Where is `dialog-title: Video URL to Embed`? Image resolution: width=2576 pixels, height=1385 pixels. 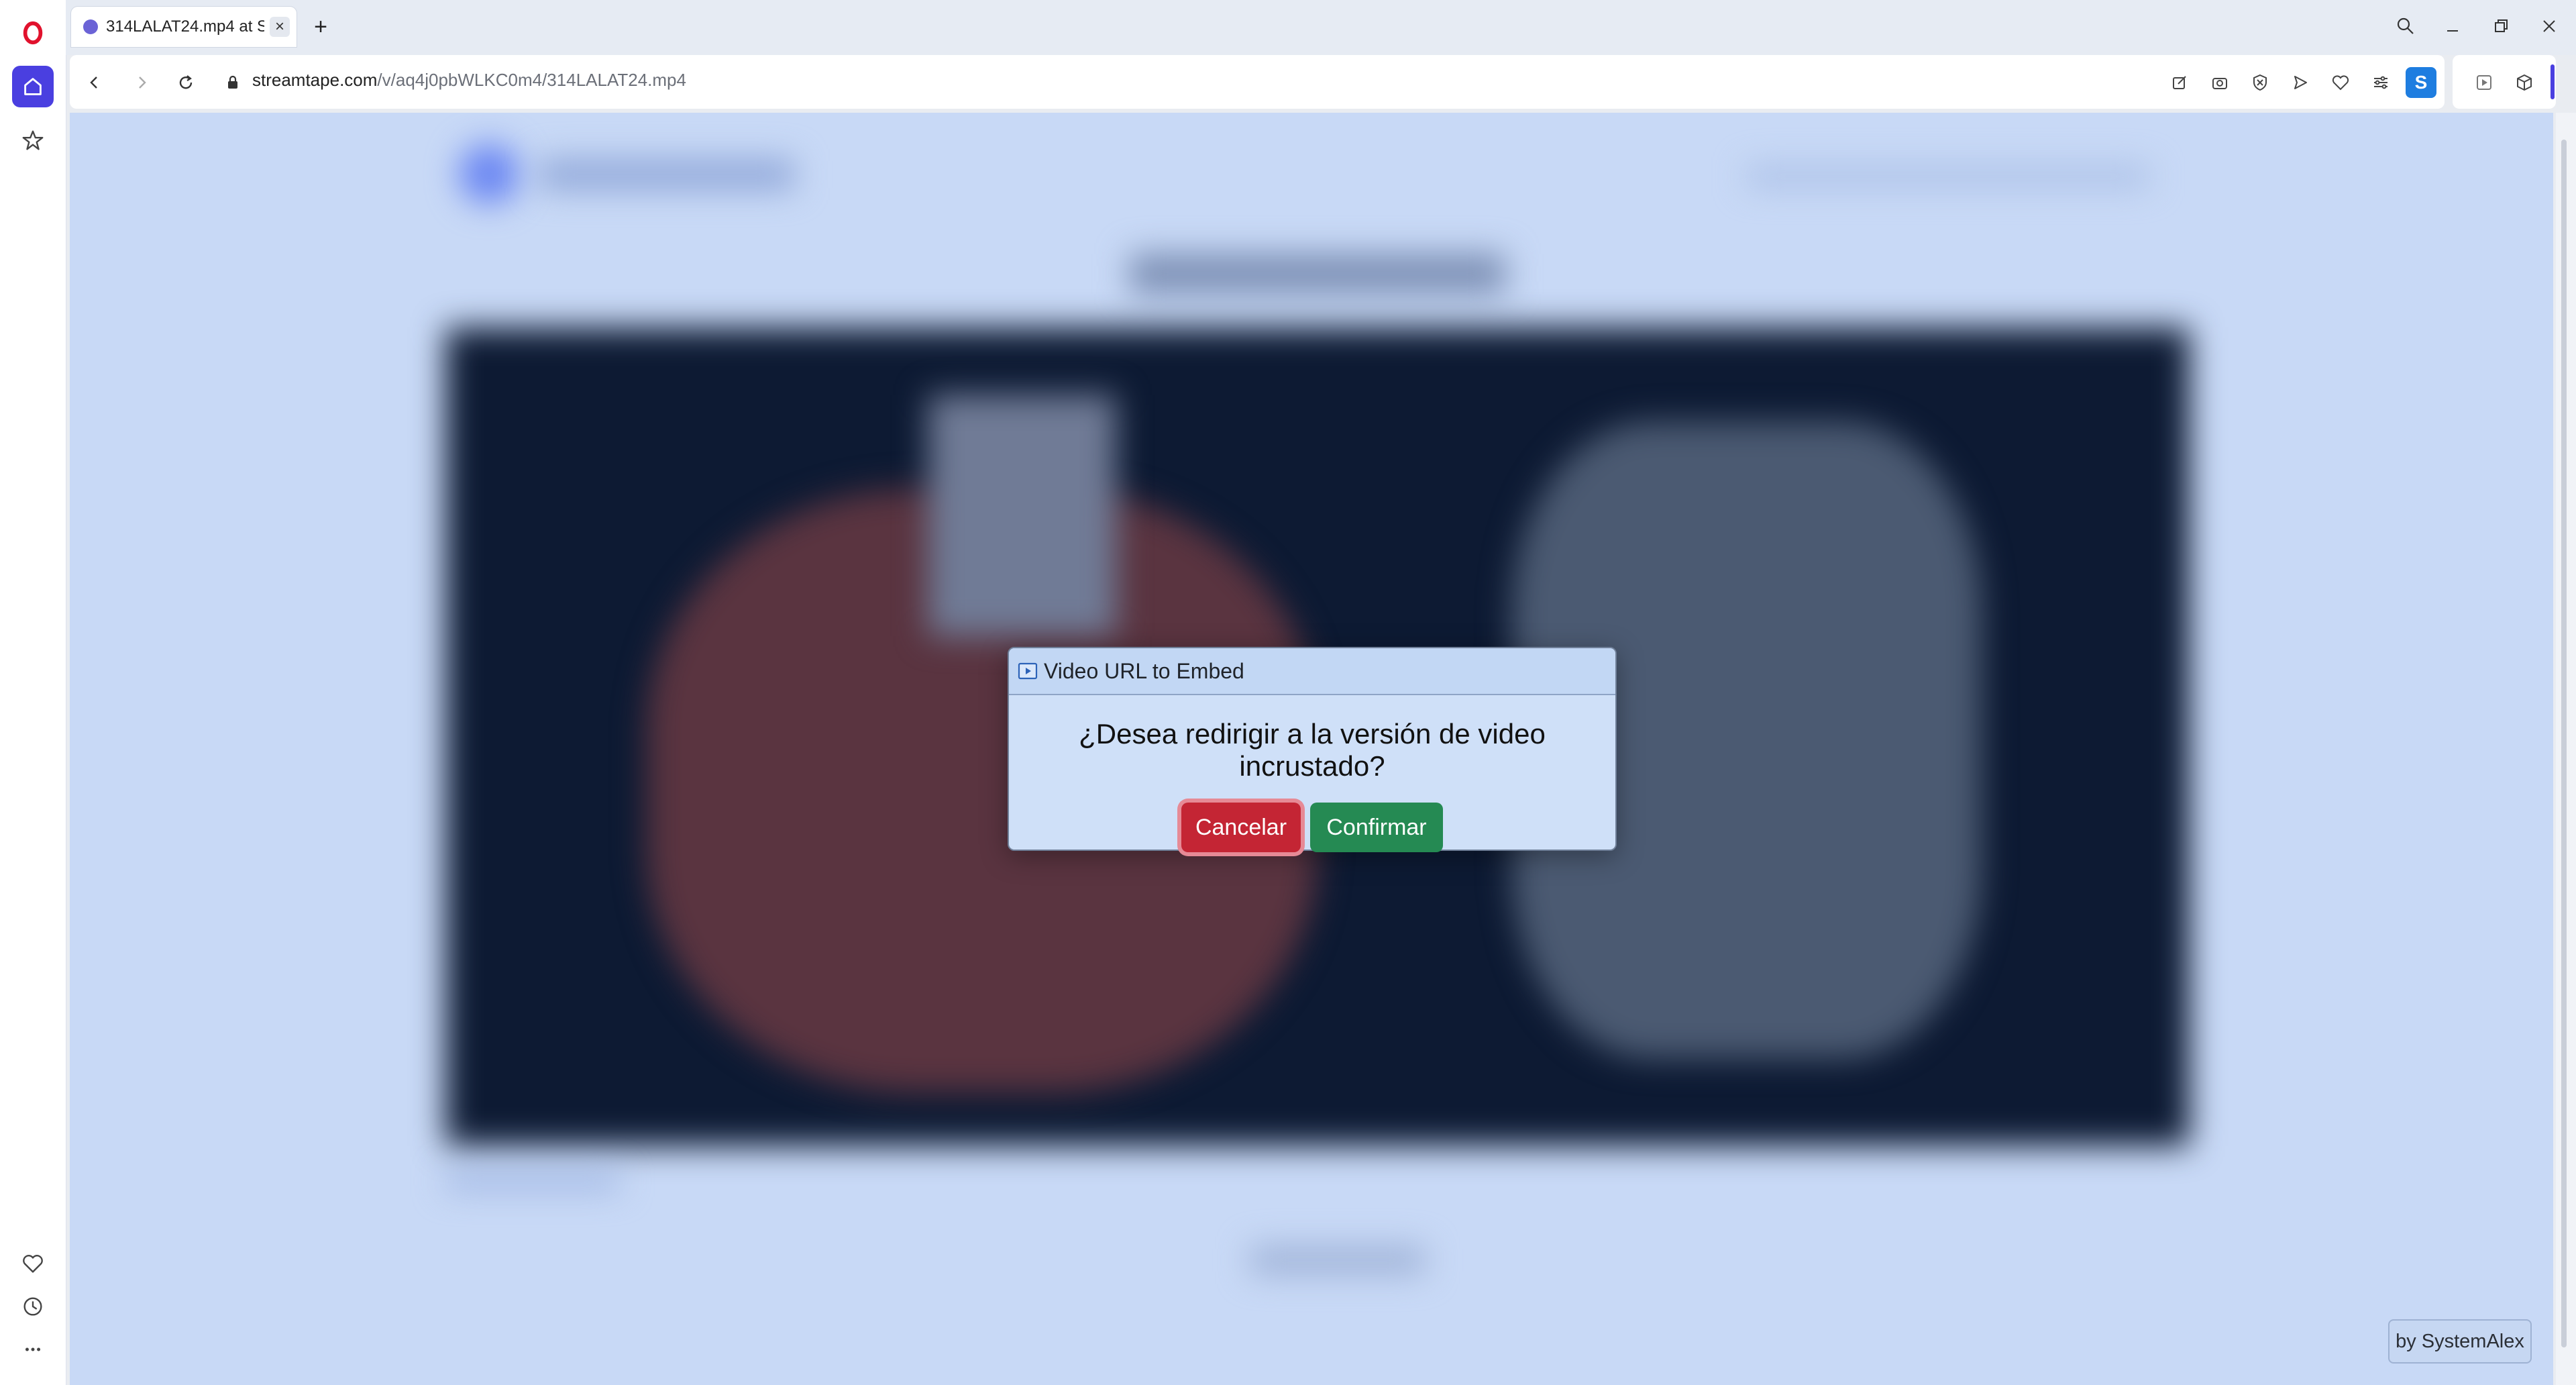
dialog-title: Video URL to Embed is located at coordinates (1144, 670).